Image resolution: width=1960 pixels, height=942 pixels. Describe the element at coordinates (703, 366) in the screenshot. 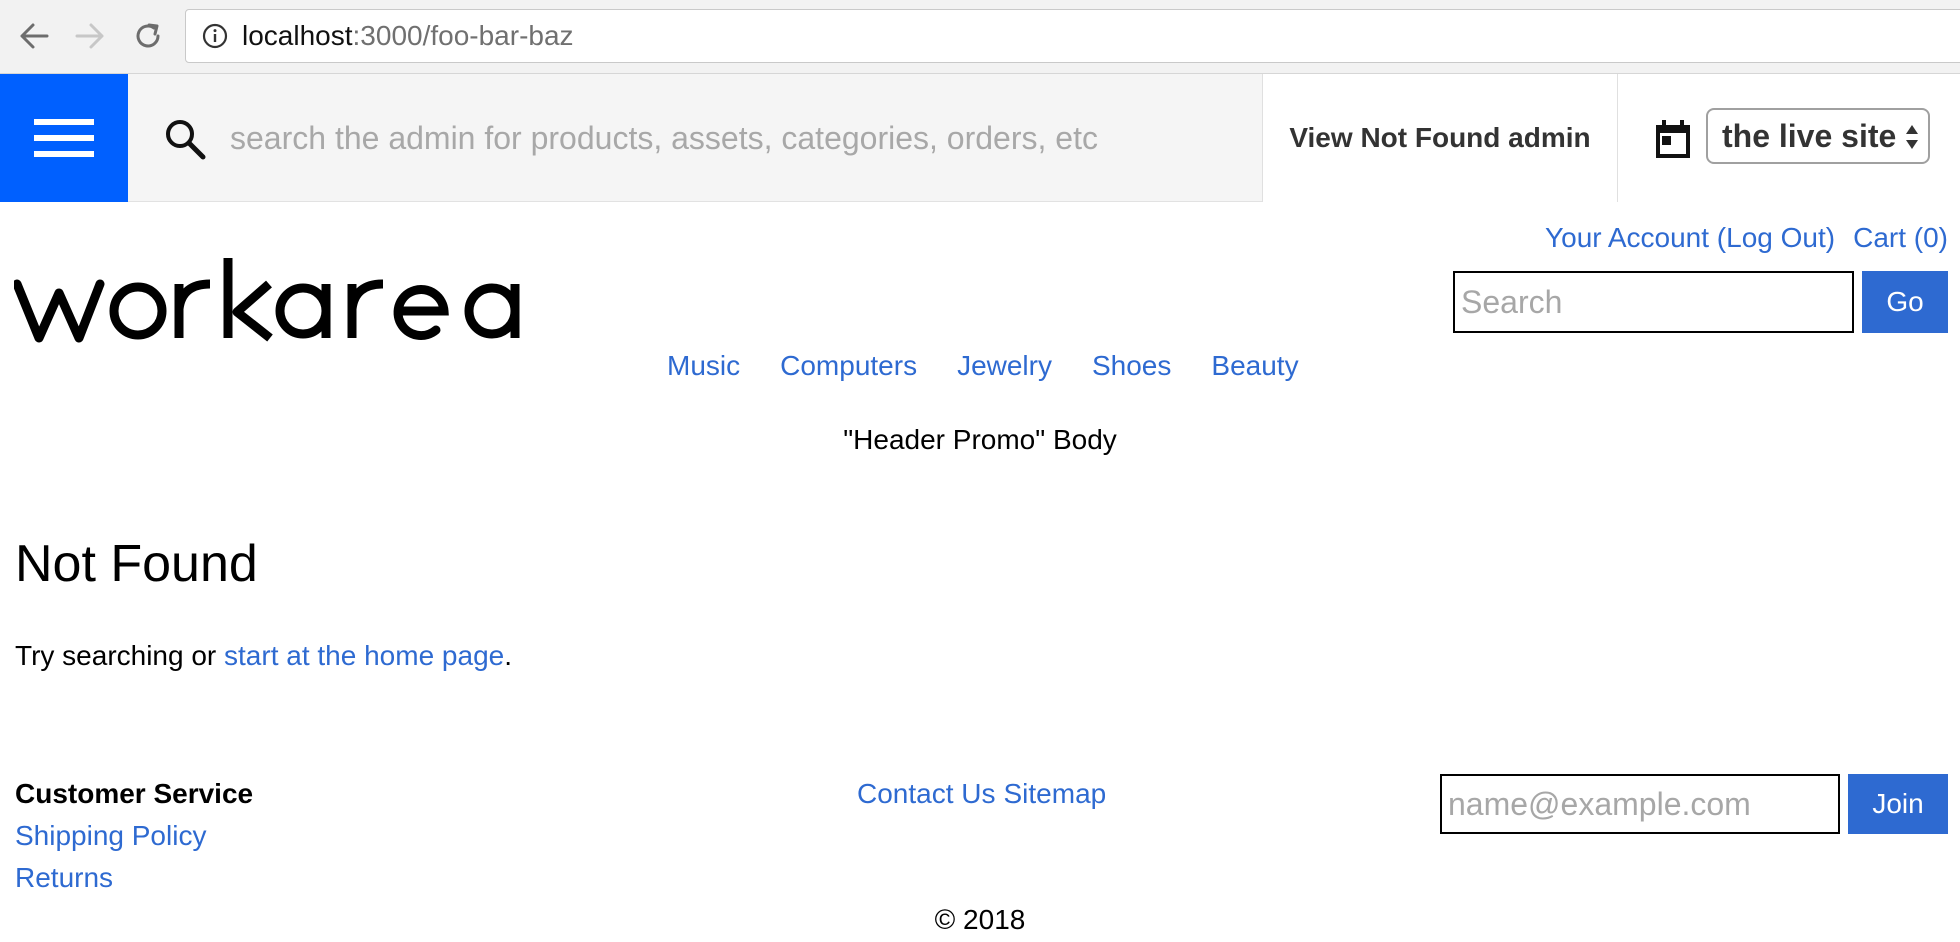

I see `nav-item-music: Music` at that location.